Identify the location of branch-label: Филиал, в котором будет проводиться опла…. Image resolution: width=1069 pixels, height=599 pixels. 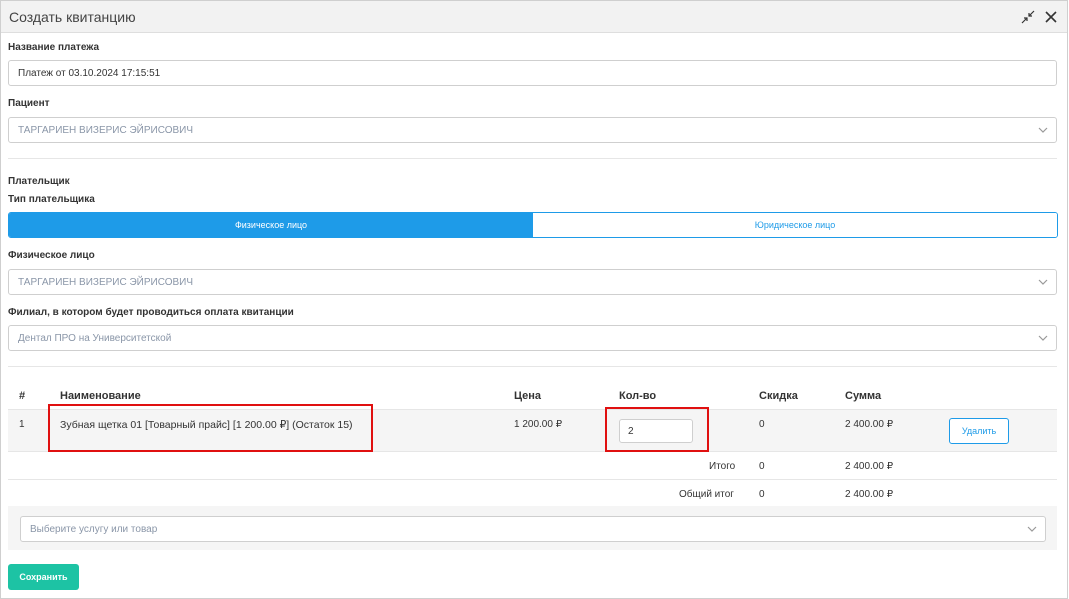
(151, 312).